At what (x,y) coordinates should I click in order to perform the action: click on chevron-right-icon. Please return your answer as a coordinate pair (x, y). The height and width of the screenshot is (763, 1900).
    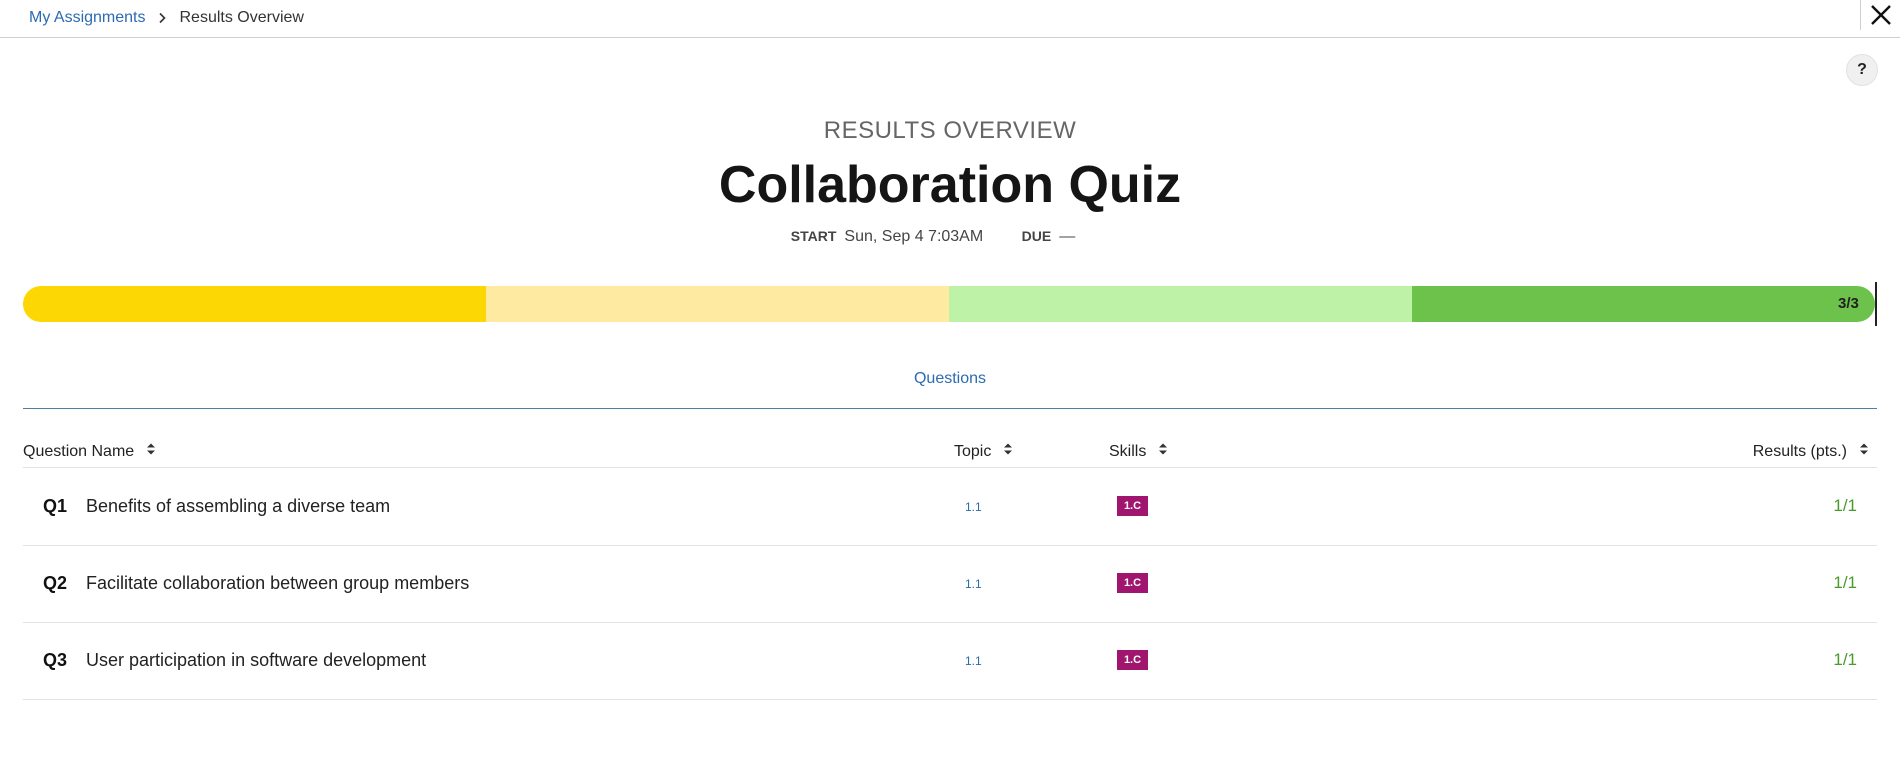
    Looking at the image, I should click on (162, 18).